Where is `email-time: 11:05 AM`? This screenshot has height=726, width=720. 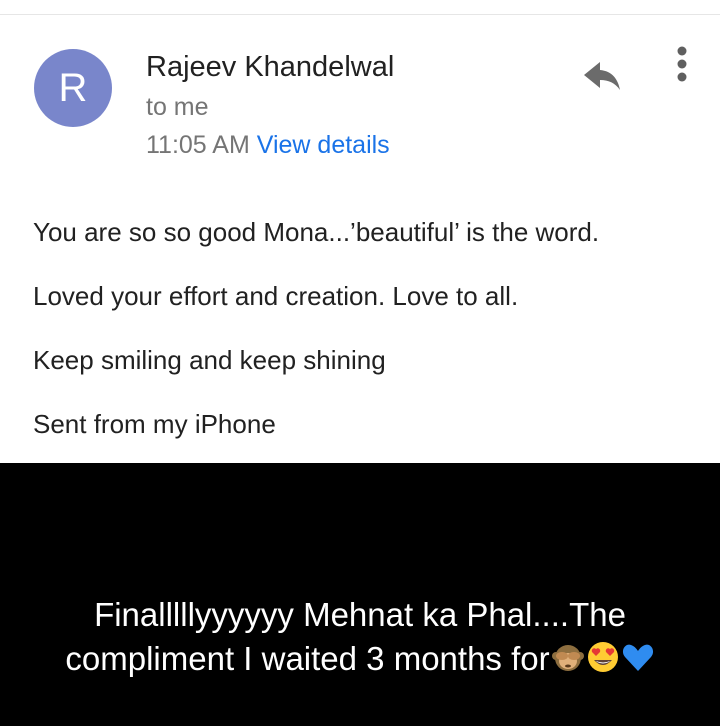 email-time: 11:05 AM is located at coordinates (198, 145).